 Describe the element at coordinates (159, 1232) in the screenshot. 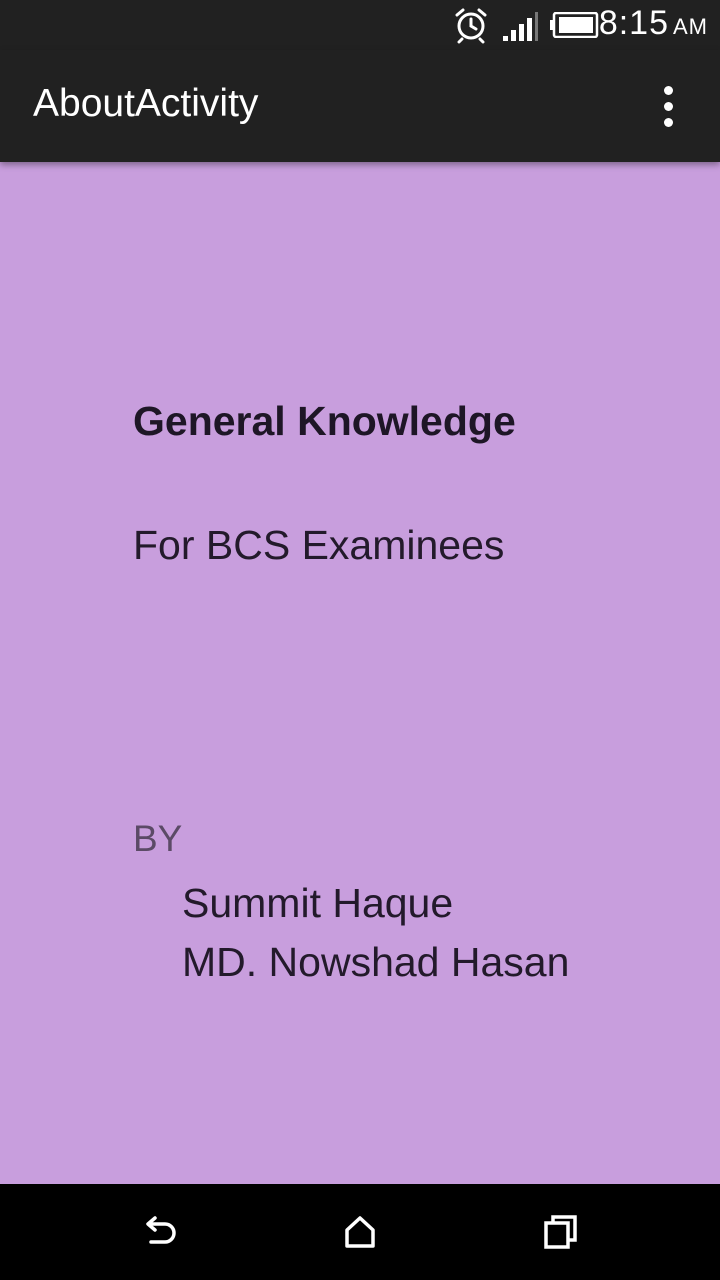

I see `back-icon` at that location.